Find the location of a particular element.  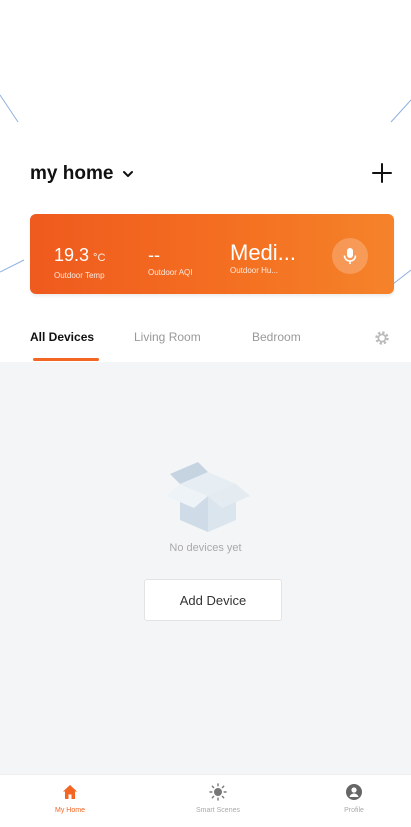

aqi-label: Outdoor AQI is located at coordinates (170, 272).